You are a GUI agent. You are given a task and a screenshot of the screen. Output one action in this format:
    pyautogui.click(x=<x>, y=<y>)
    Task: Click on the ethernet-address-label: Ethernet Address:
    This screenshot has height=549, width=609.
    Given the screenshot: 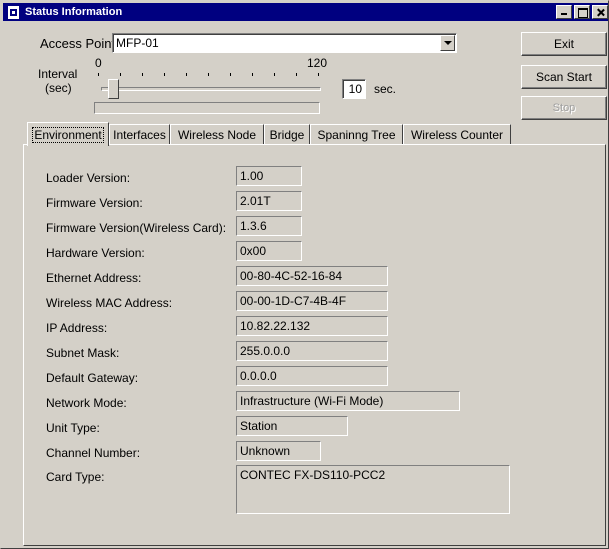 What is the action you would take?
    pyautogui.click(x=94, y=278)
    